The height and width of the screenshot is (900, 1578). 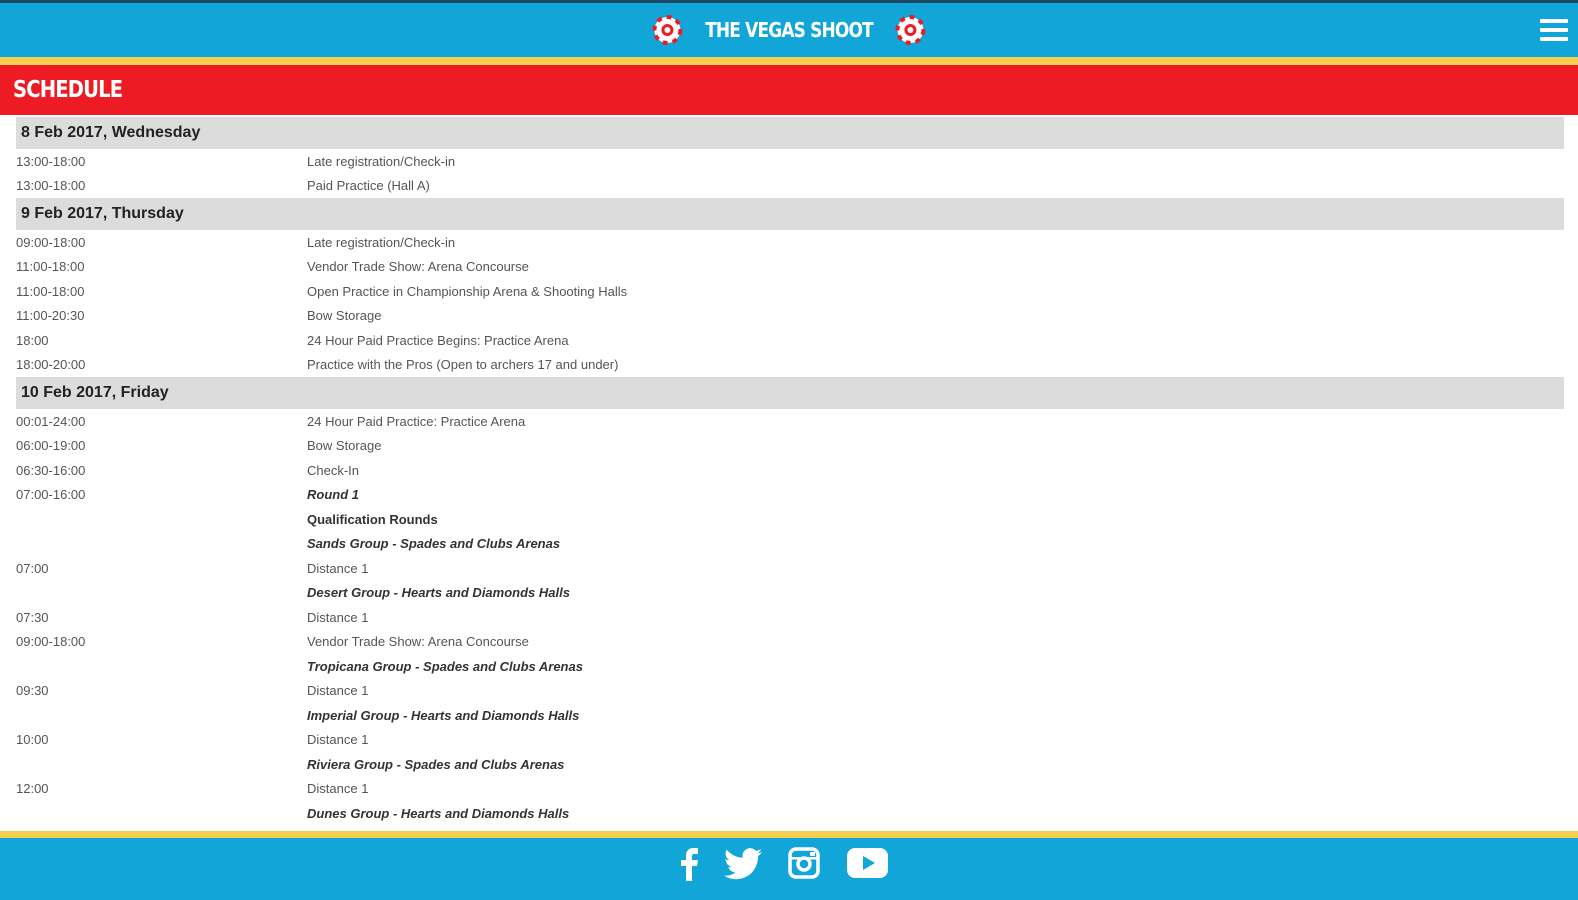 I want to click on facebook-icon, so click(x=689, y=864).